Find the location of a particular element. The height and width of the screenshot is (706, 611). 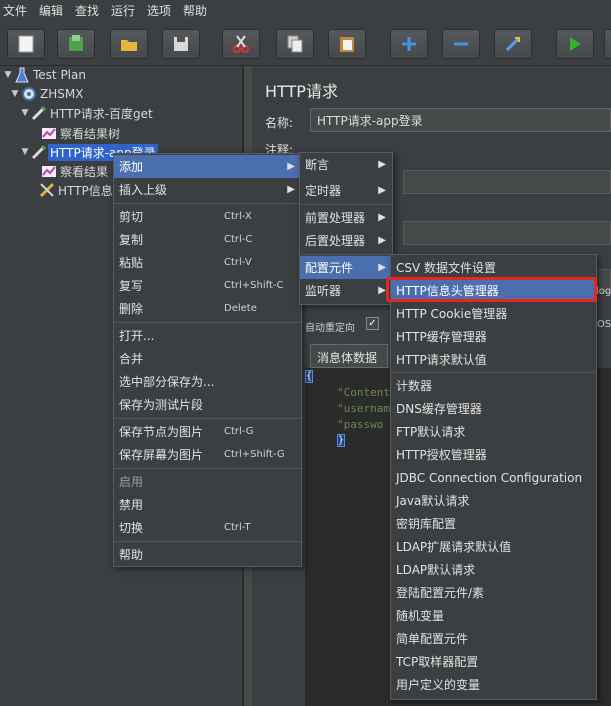

config-counter: 计数器 is located at coordinates (493, 385).